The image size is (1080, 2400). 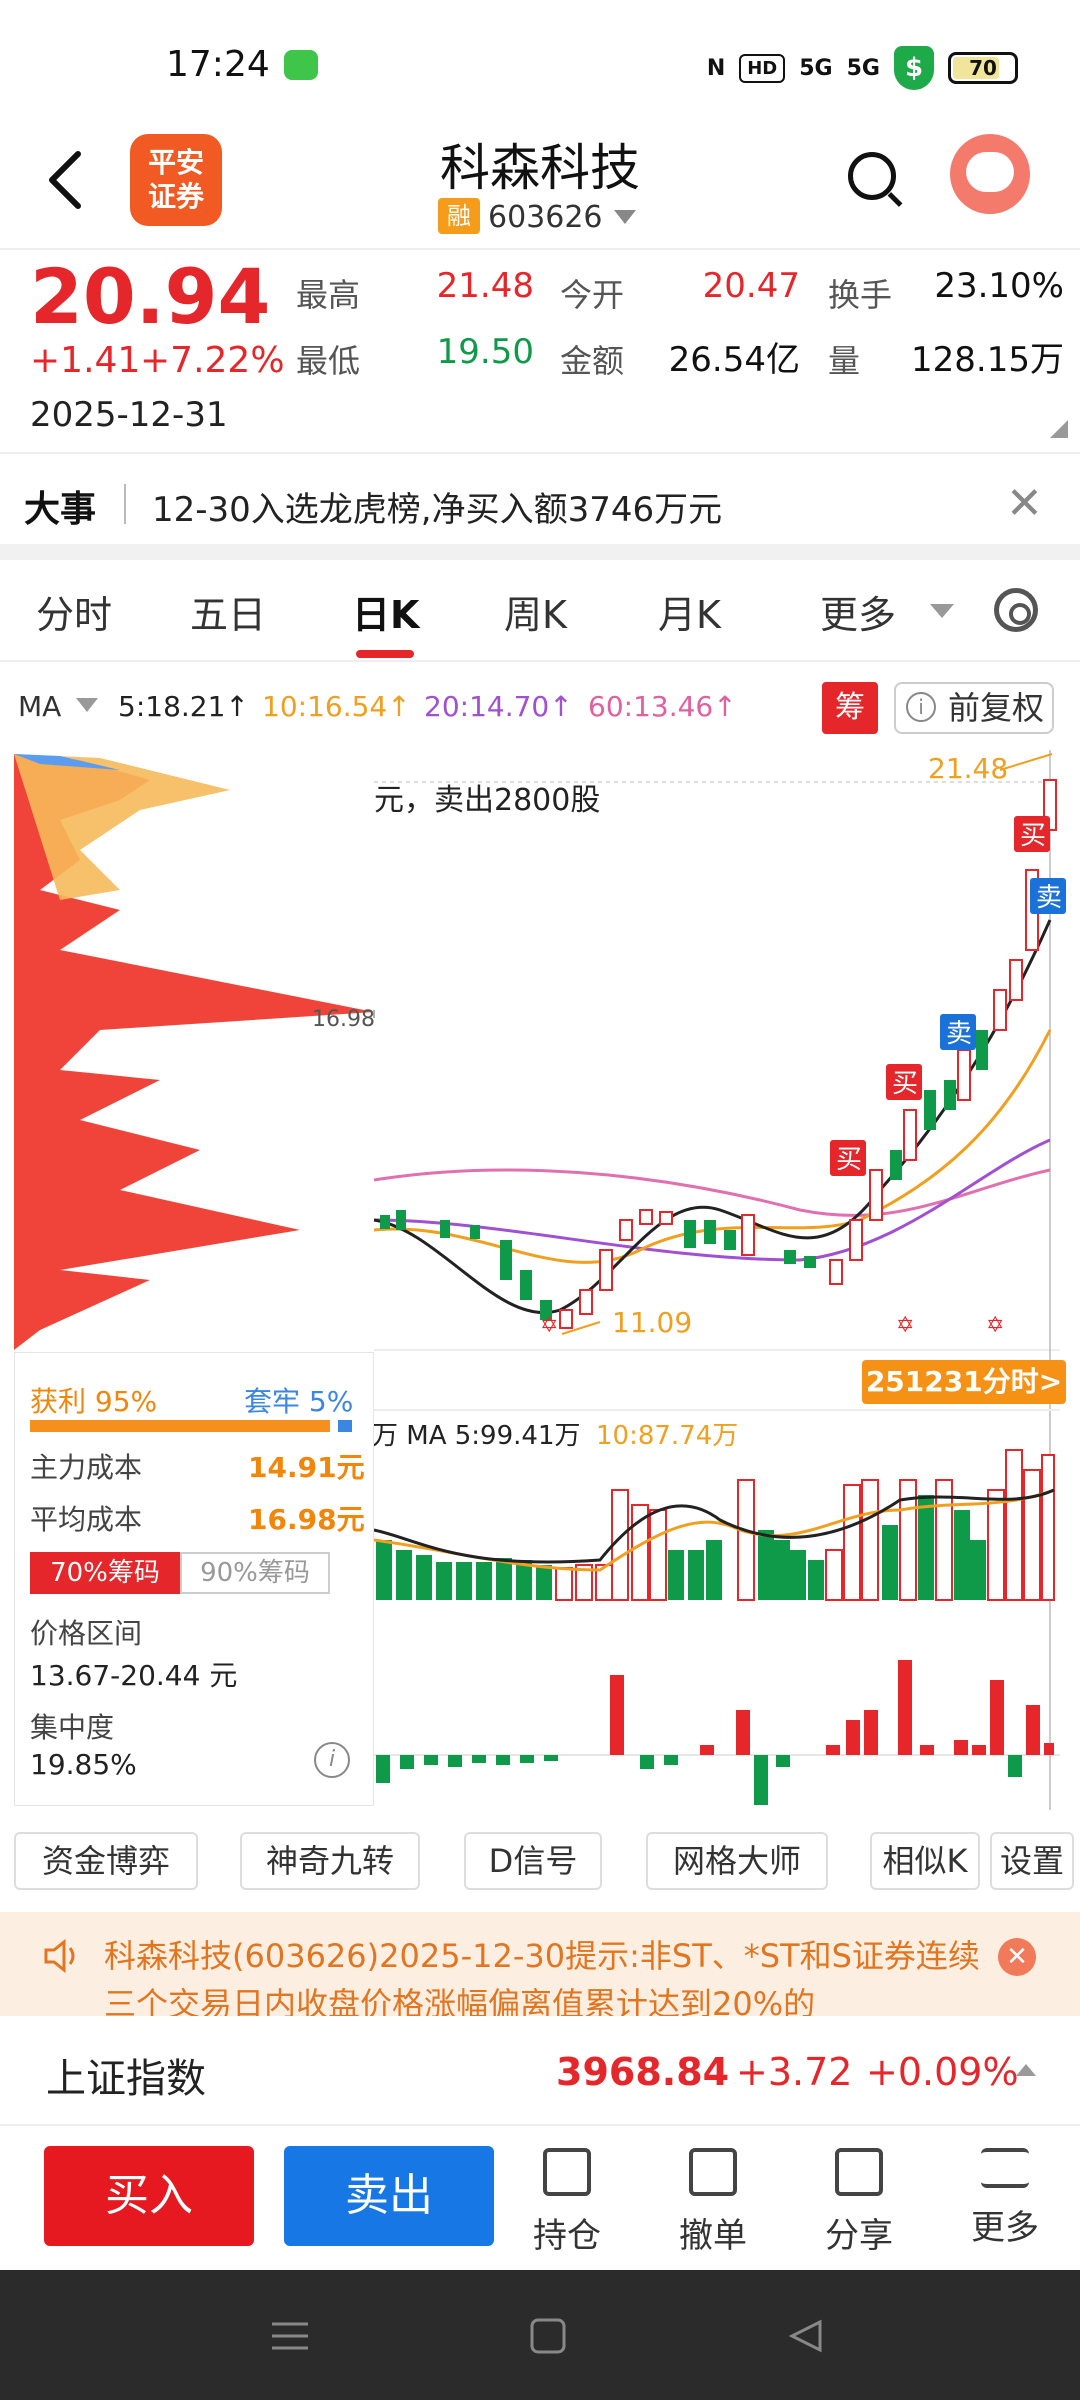 What do you see at coordinates (713, 2172) in the screenshot?
I see `cancel-order-icon` at bounding box center [713, 2172].